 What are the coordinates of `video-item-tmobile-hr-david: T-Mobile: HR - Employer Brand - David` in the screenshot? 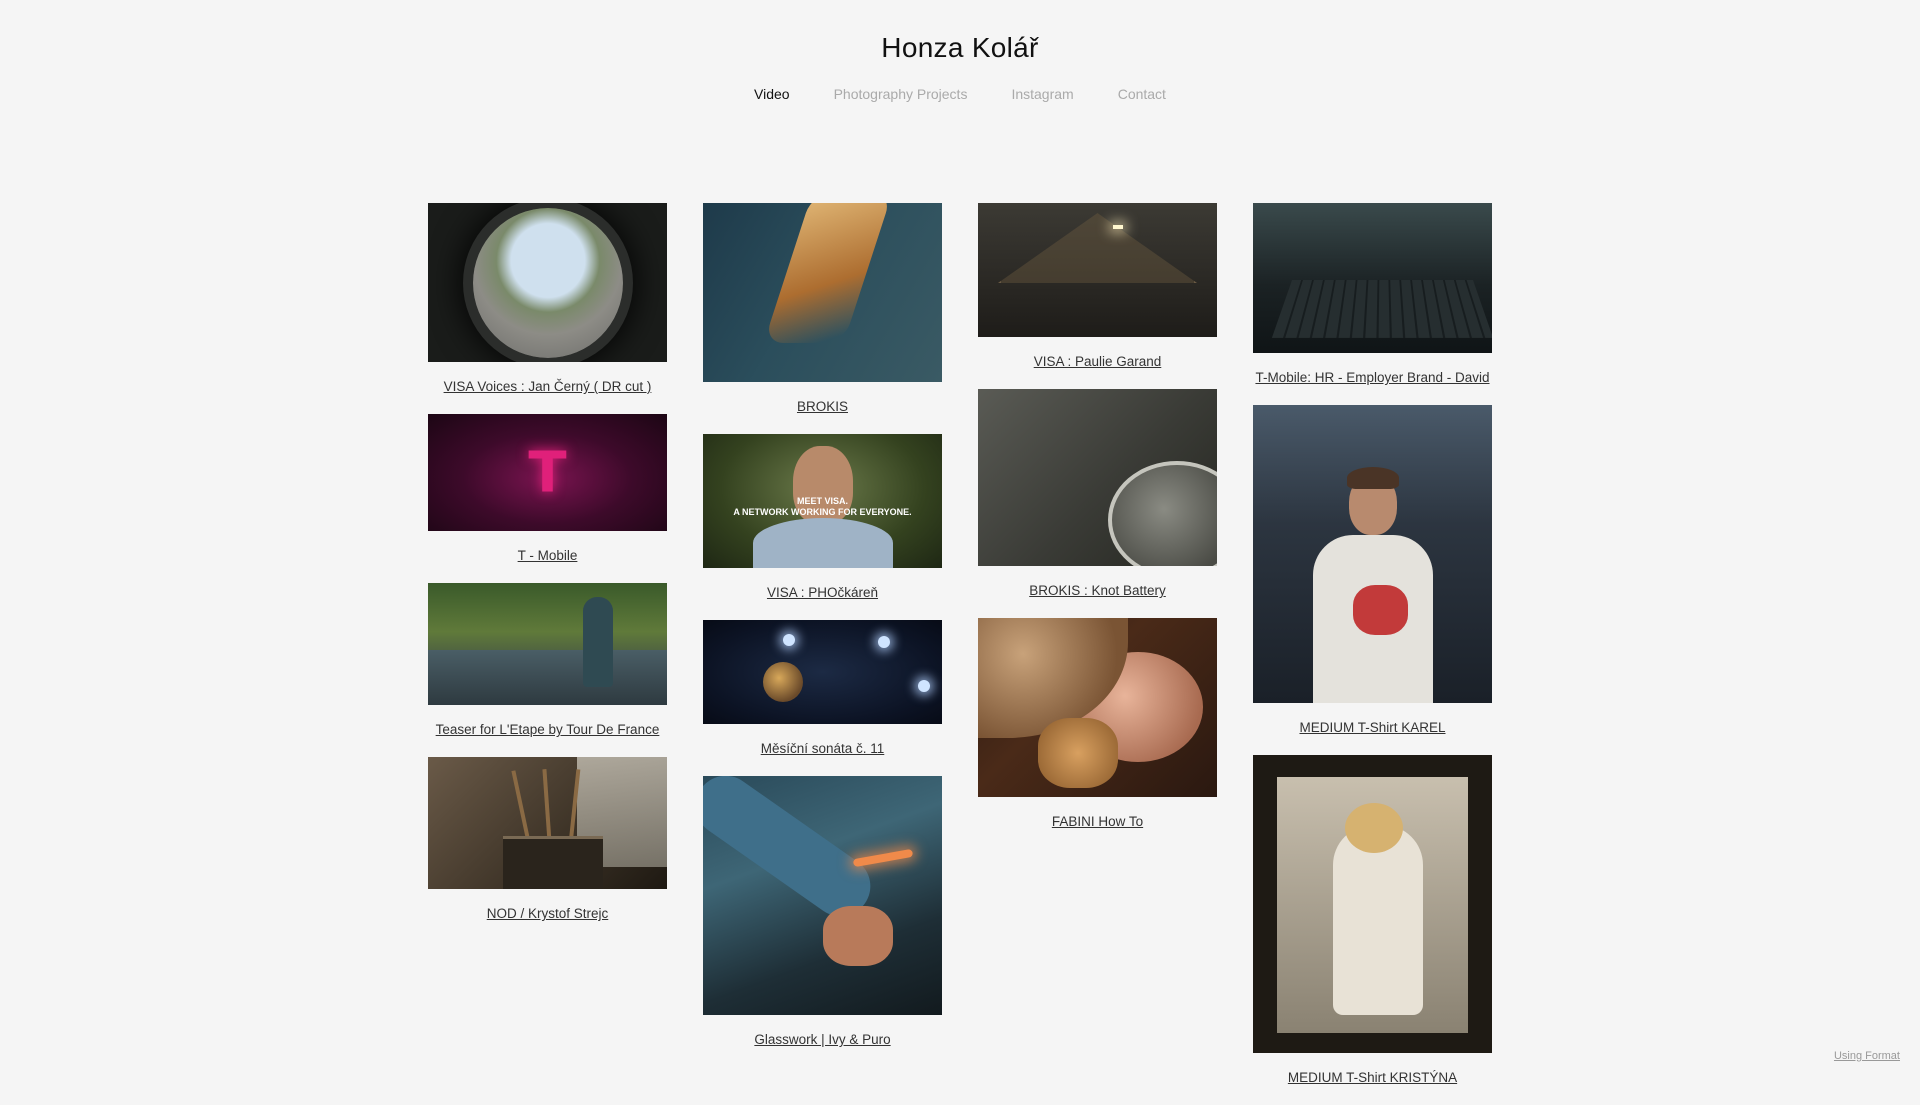 It's located at (1372, 295).